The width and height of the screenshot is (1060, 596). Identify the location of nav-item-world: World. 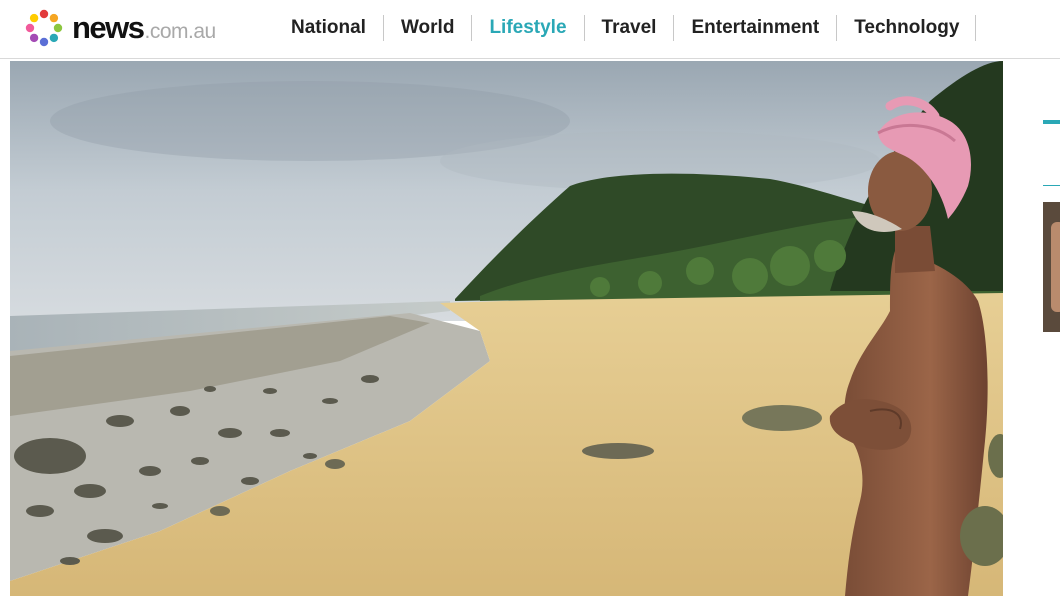
(428, 28).